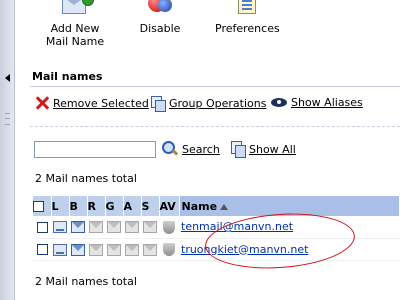  Describe the element at coordinates (60, 206) in the screenshot. I see `header-l: L` at that location.